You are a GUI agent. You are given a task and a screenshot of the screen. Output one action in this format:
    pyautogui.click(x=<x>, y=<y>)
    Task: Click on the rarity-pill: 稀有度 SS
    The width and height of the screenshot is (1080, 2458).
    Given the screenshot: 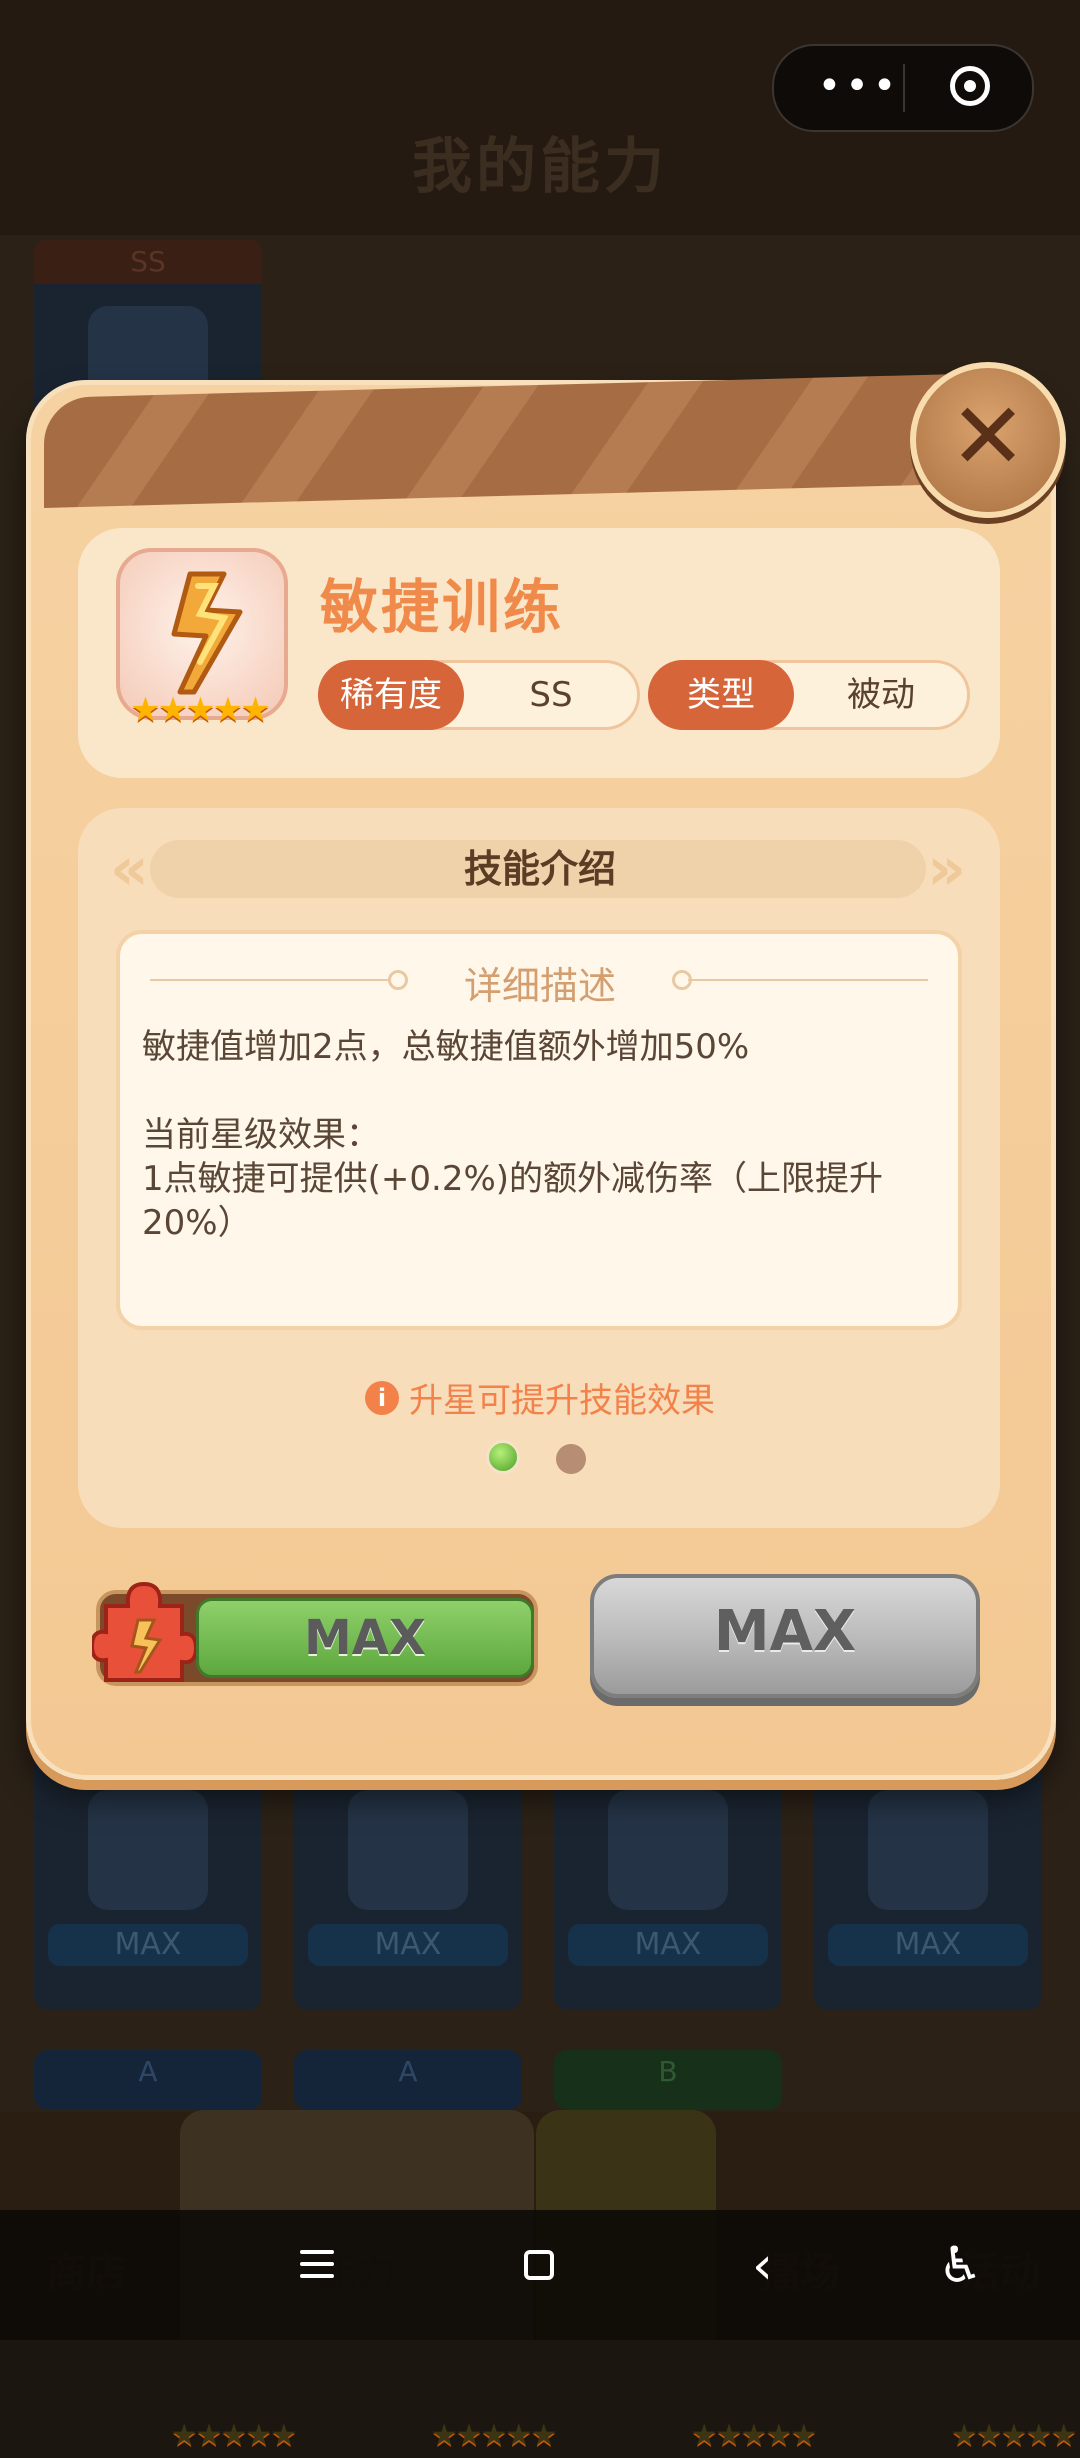 What is the action you would take?
    pyautogui.click(x=479, y=695)
    